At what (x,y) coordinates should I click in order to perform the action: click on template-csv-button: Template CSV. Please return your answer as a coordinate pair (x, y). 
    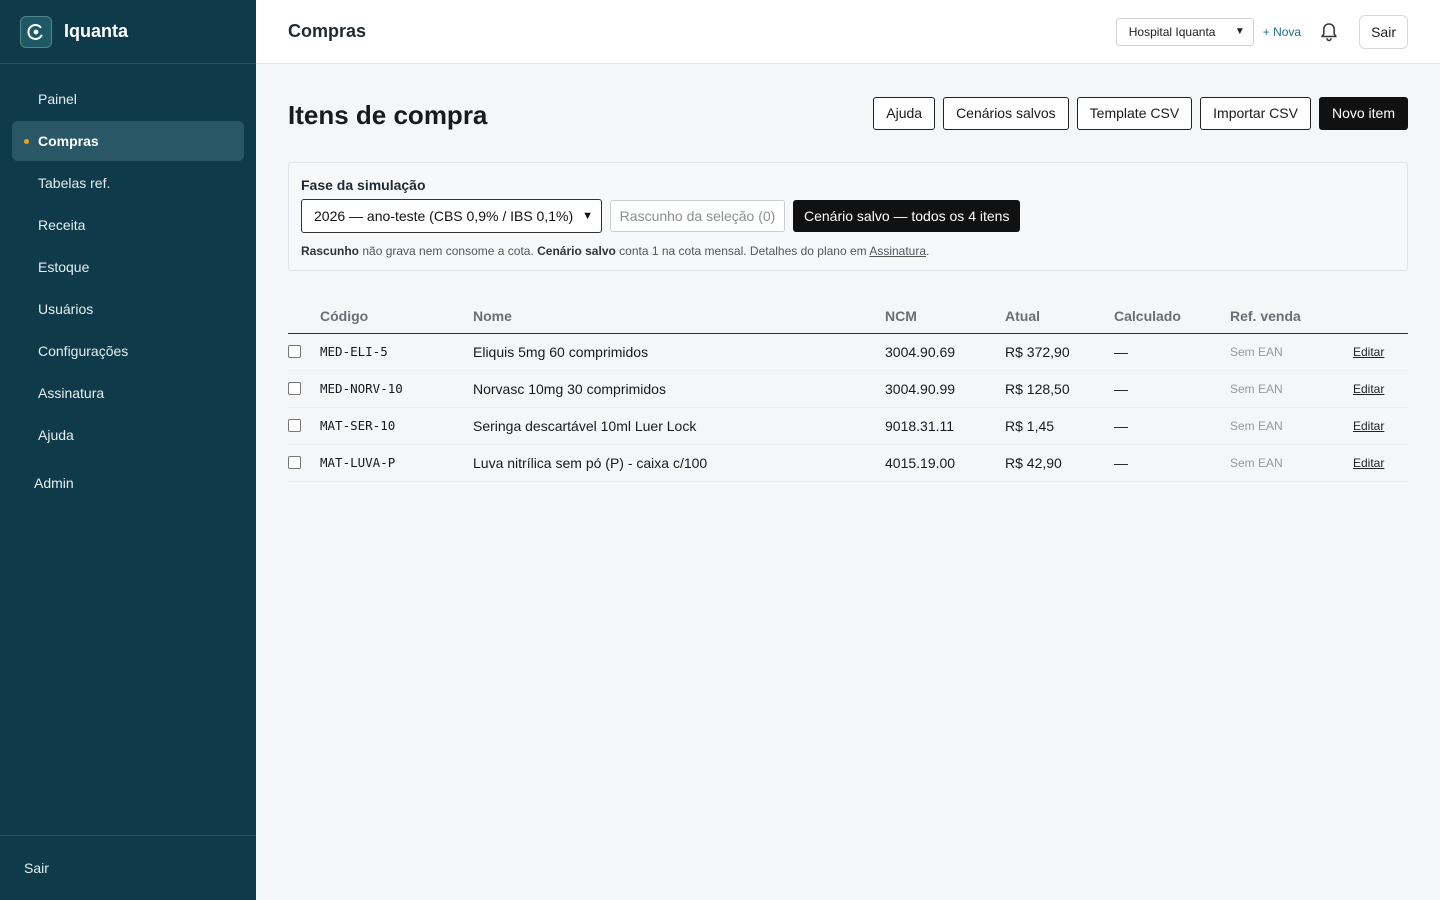
    Looking at the image, I should click on (1134, 113).